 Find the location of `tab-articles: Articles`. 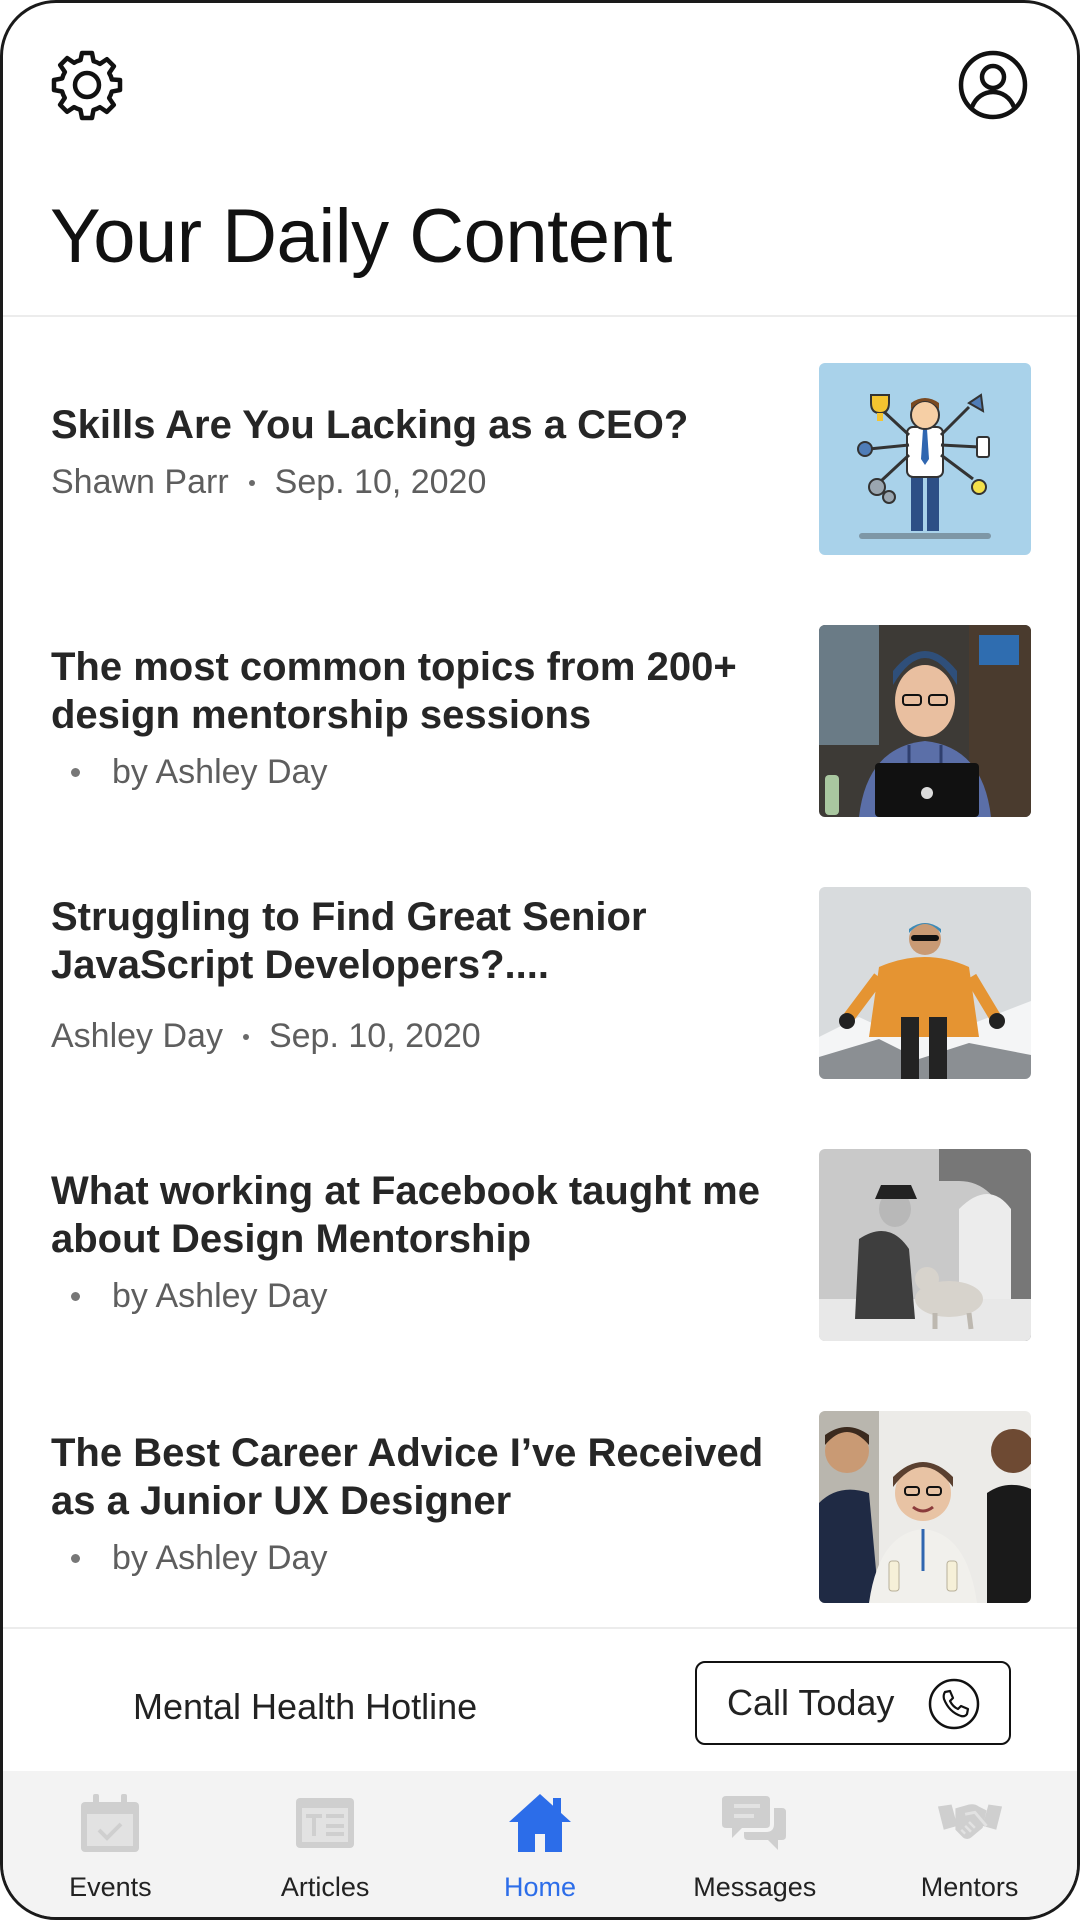

tab-articles: Articles is located at coordinates (325, 1844).